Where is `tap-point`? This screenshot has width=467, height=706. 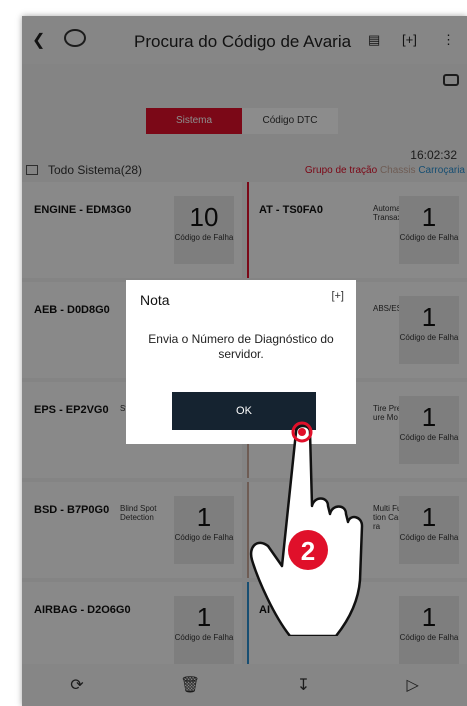 tap-point is located at coordinates (302, 432).